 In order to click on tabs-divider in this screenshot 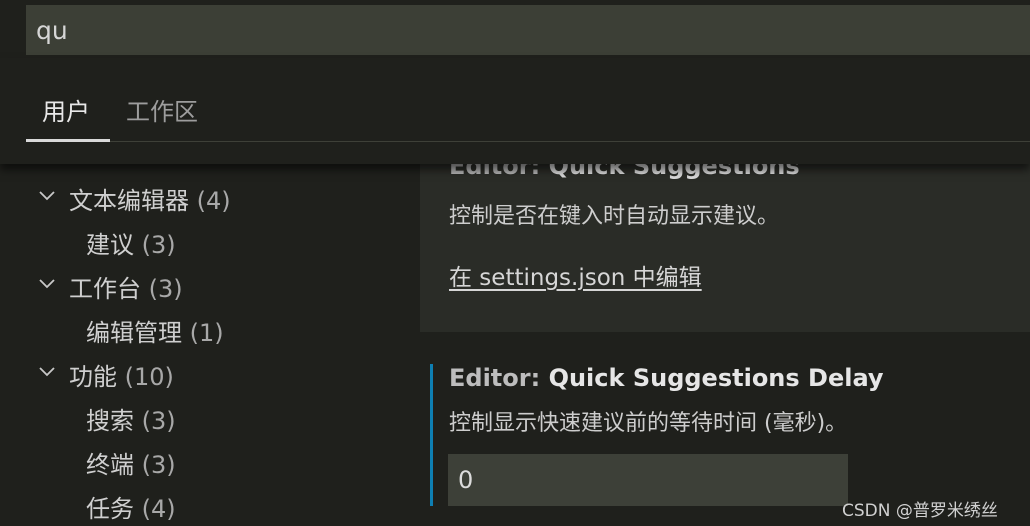, I will do `click(528, 141)`.